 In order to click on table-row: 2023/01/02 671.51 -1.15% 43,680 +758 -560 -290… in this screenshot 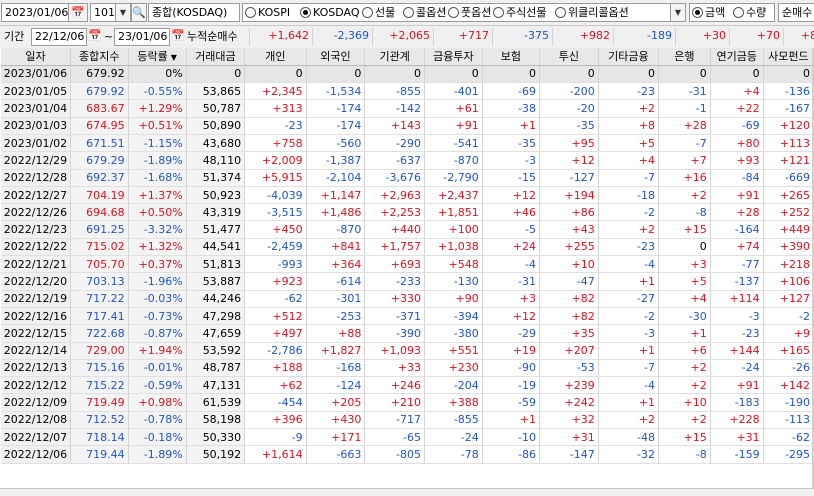, I will do `click(407, 143)`.